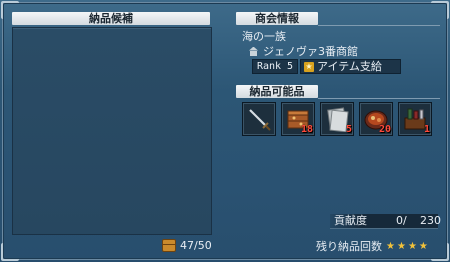 The height and width of the screenshot is (262, 450). What do you see at coordinates (169, 245) in the screenshot?
I see `chest-icon` at bounding box center [169, 245].